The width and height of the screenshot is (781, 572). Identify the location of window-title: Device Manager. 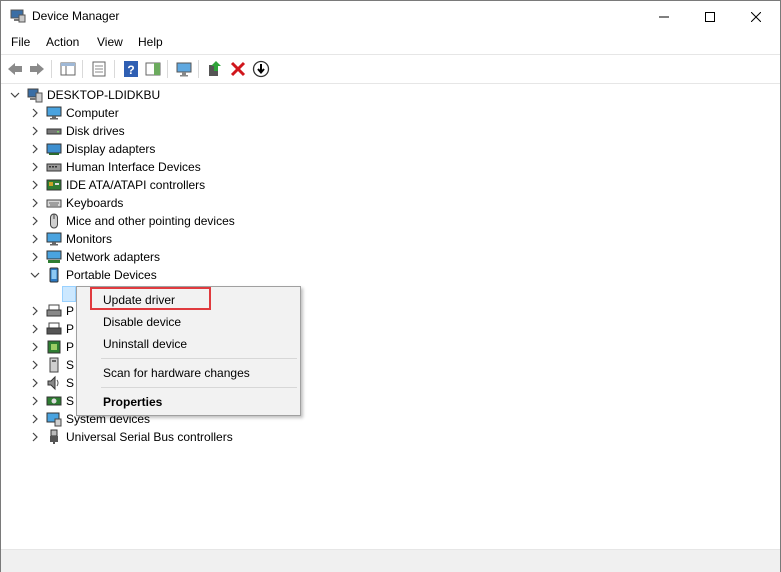
(76, 16).